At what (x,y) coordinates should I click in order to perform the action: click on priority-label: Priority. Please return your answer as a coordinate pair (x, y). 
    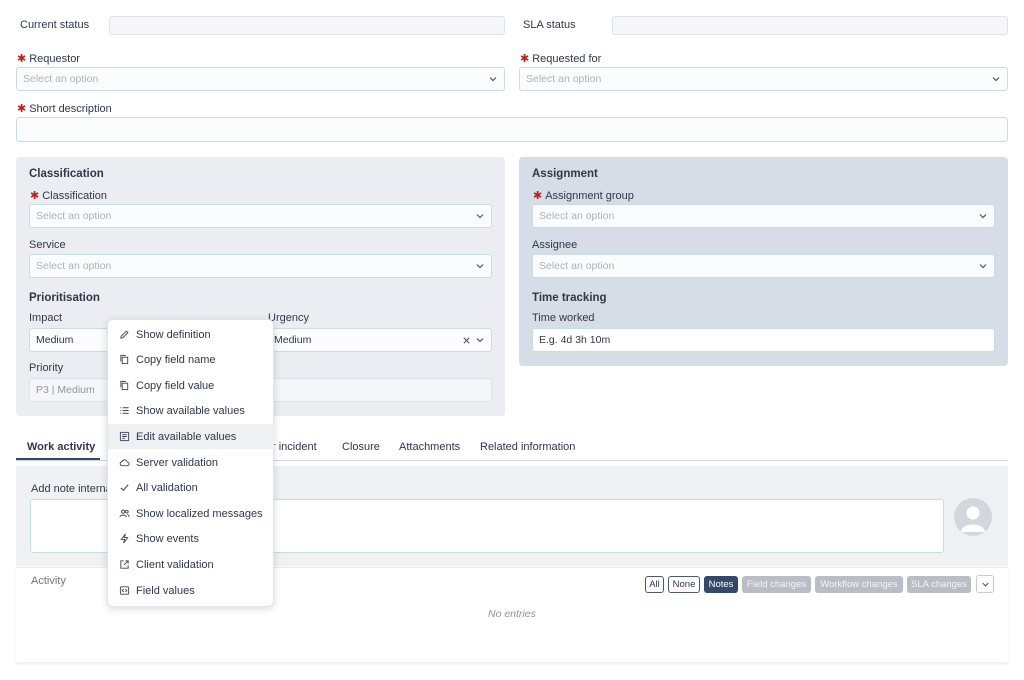
    Looking at the image, I should click on (46, 368).